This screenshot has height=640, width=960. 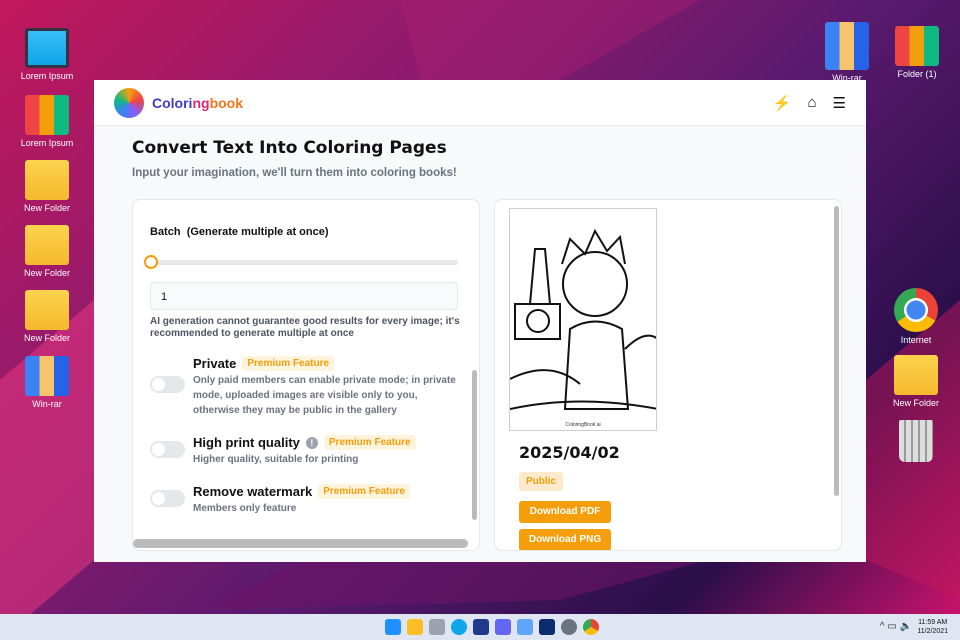 What do you see at coordinates (583, 425) in the screenshot?
I see `watermark-text: ColoringBook.ai` at bounding box center [583, 425].